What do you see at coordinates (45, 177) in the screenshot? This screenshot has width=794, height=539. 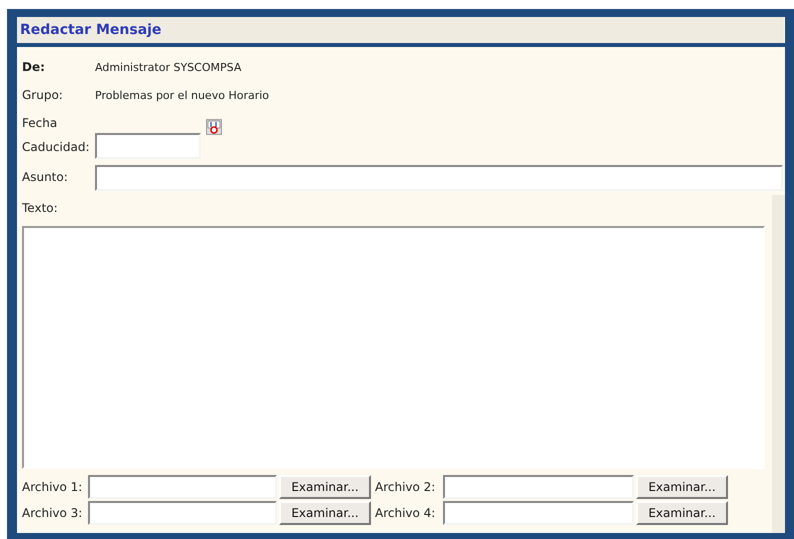 I see `subject-label: Asunto:` at bounding box center [45, 177].